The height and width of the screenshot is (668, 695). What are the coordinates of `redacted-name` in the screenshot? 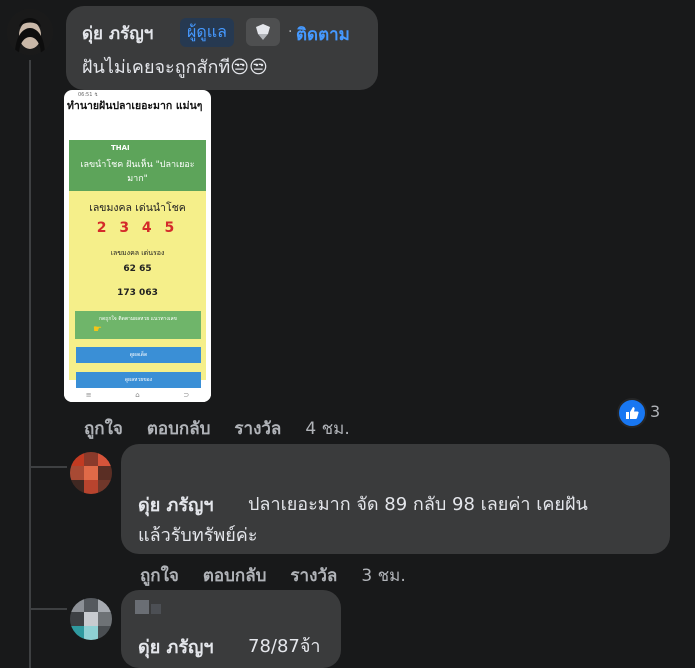 It's located at (155, 608).